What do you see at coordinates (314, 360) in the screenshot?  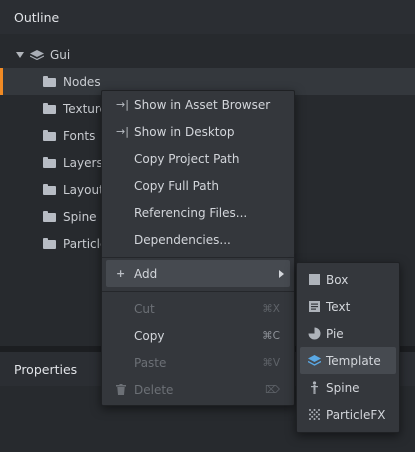 I see `template-icon` at bounding box center [314, 360].